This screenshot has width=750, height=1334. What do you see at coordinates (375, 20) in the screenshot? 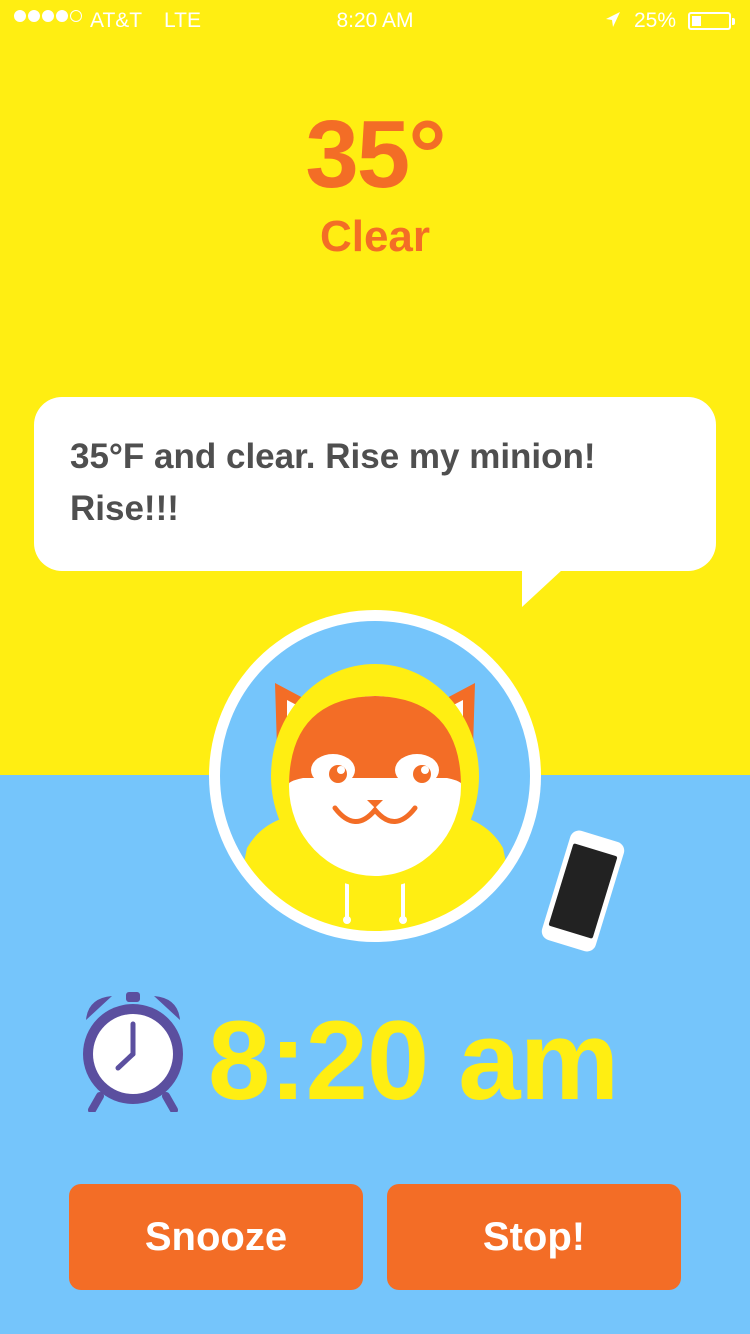
I see `status-bar: AT&T LTE 8:20 AM 25%` at bounding box center [375, 20].